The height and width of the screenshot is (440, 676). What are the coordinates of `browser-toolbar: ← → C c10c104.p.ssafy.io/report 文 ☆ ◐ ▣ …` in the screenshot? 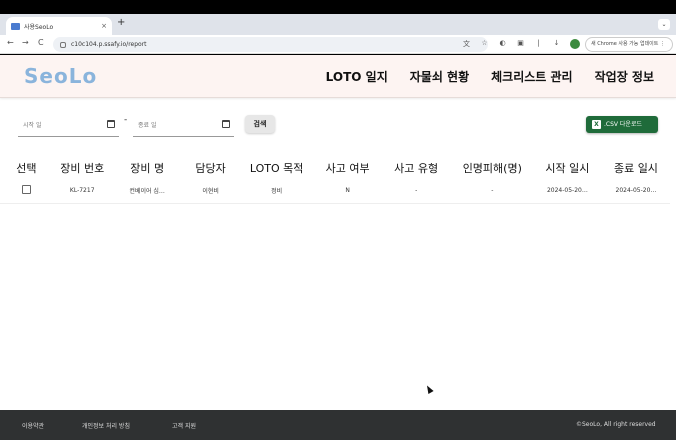 It's located at (338, 44).